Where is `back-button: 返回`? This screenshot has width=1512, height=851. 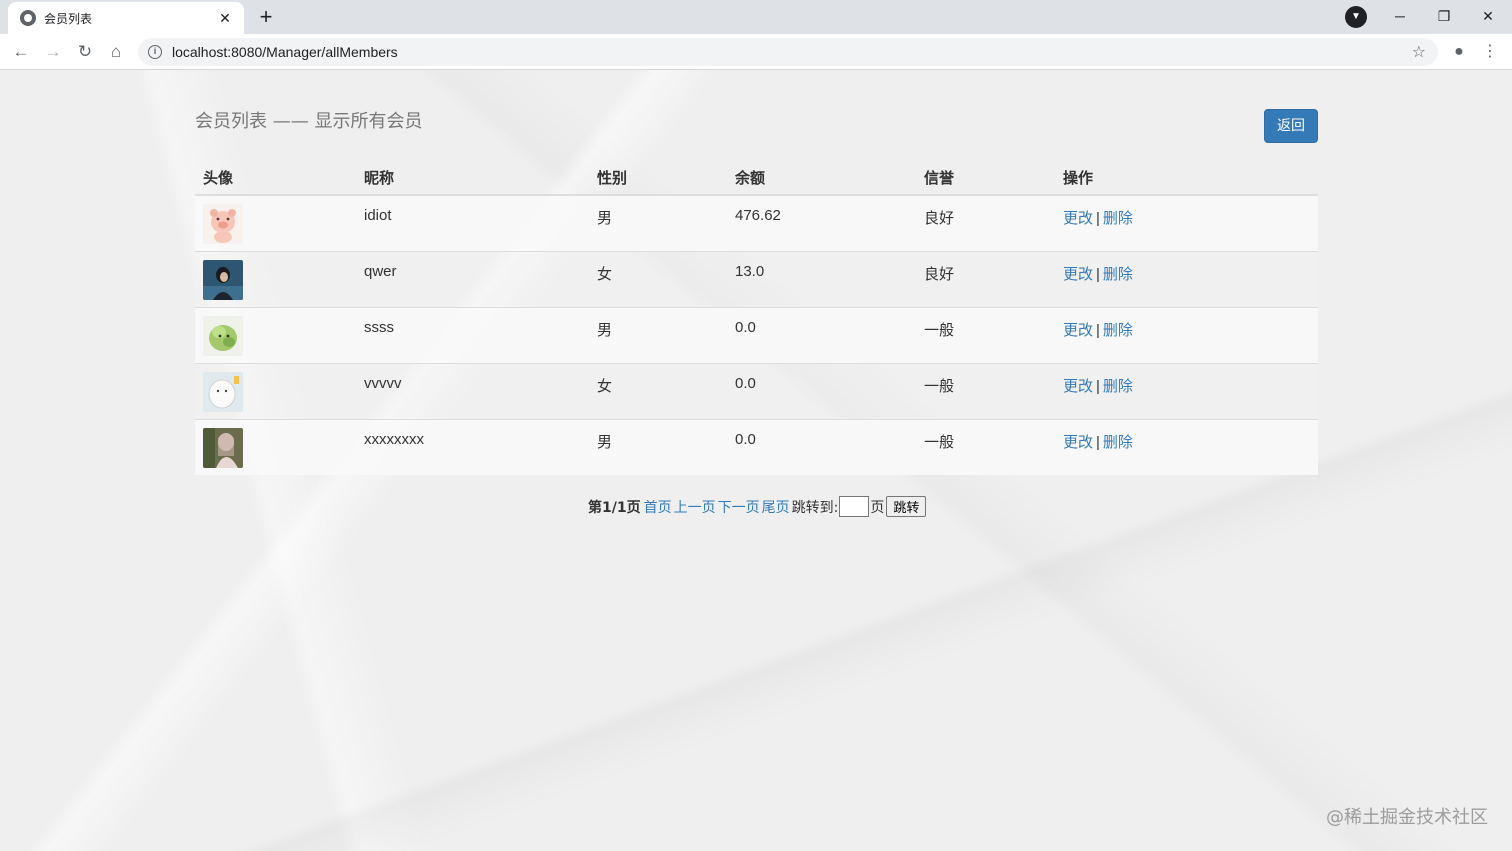
back-button: 返回 is located at coordinates (1291, 126).